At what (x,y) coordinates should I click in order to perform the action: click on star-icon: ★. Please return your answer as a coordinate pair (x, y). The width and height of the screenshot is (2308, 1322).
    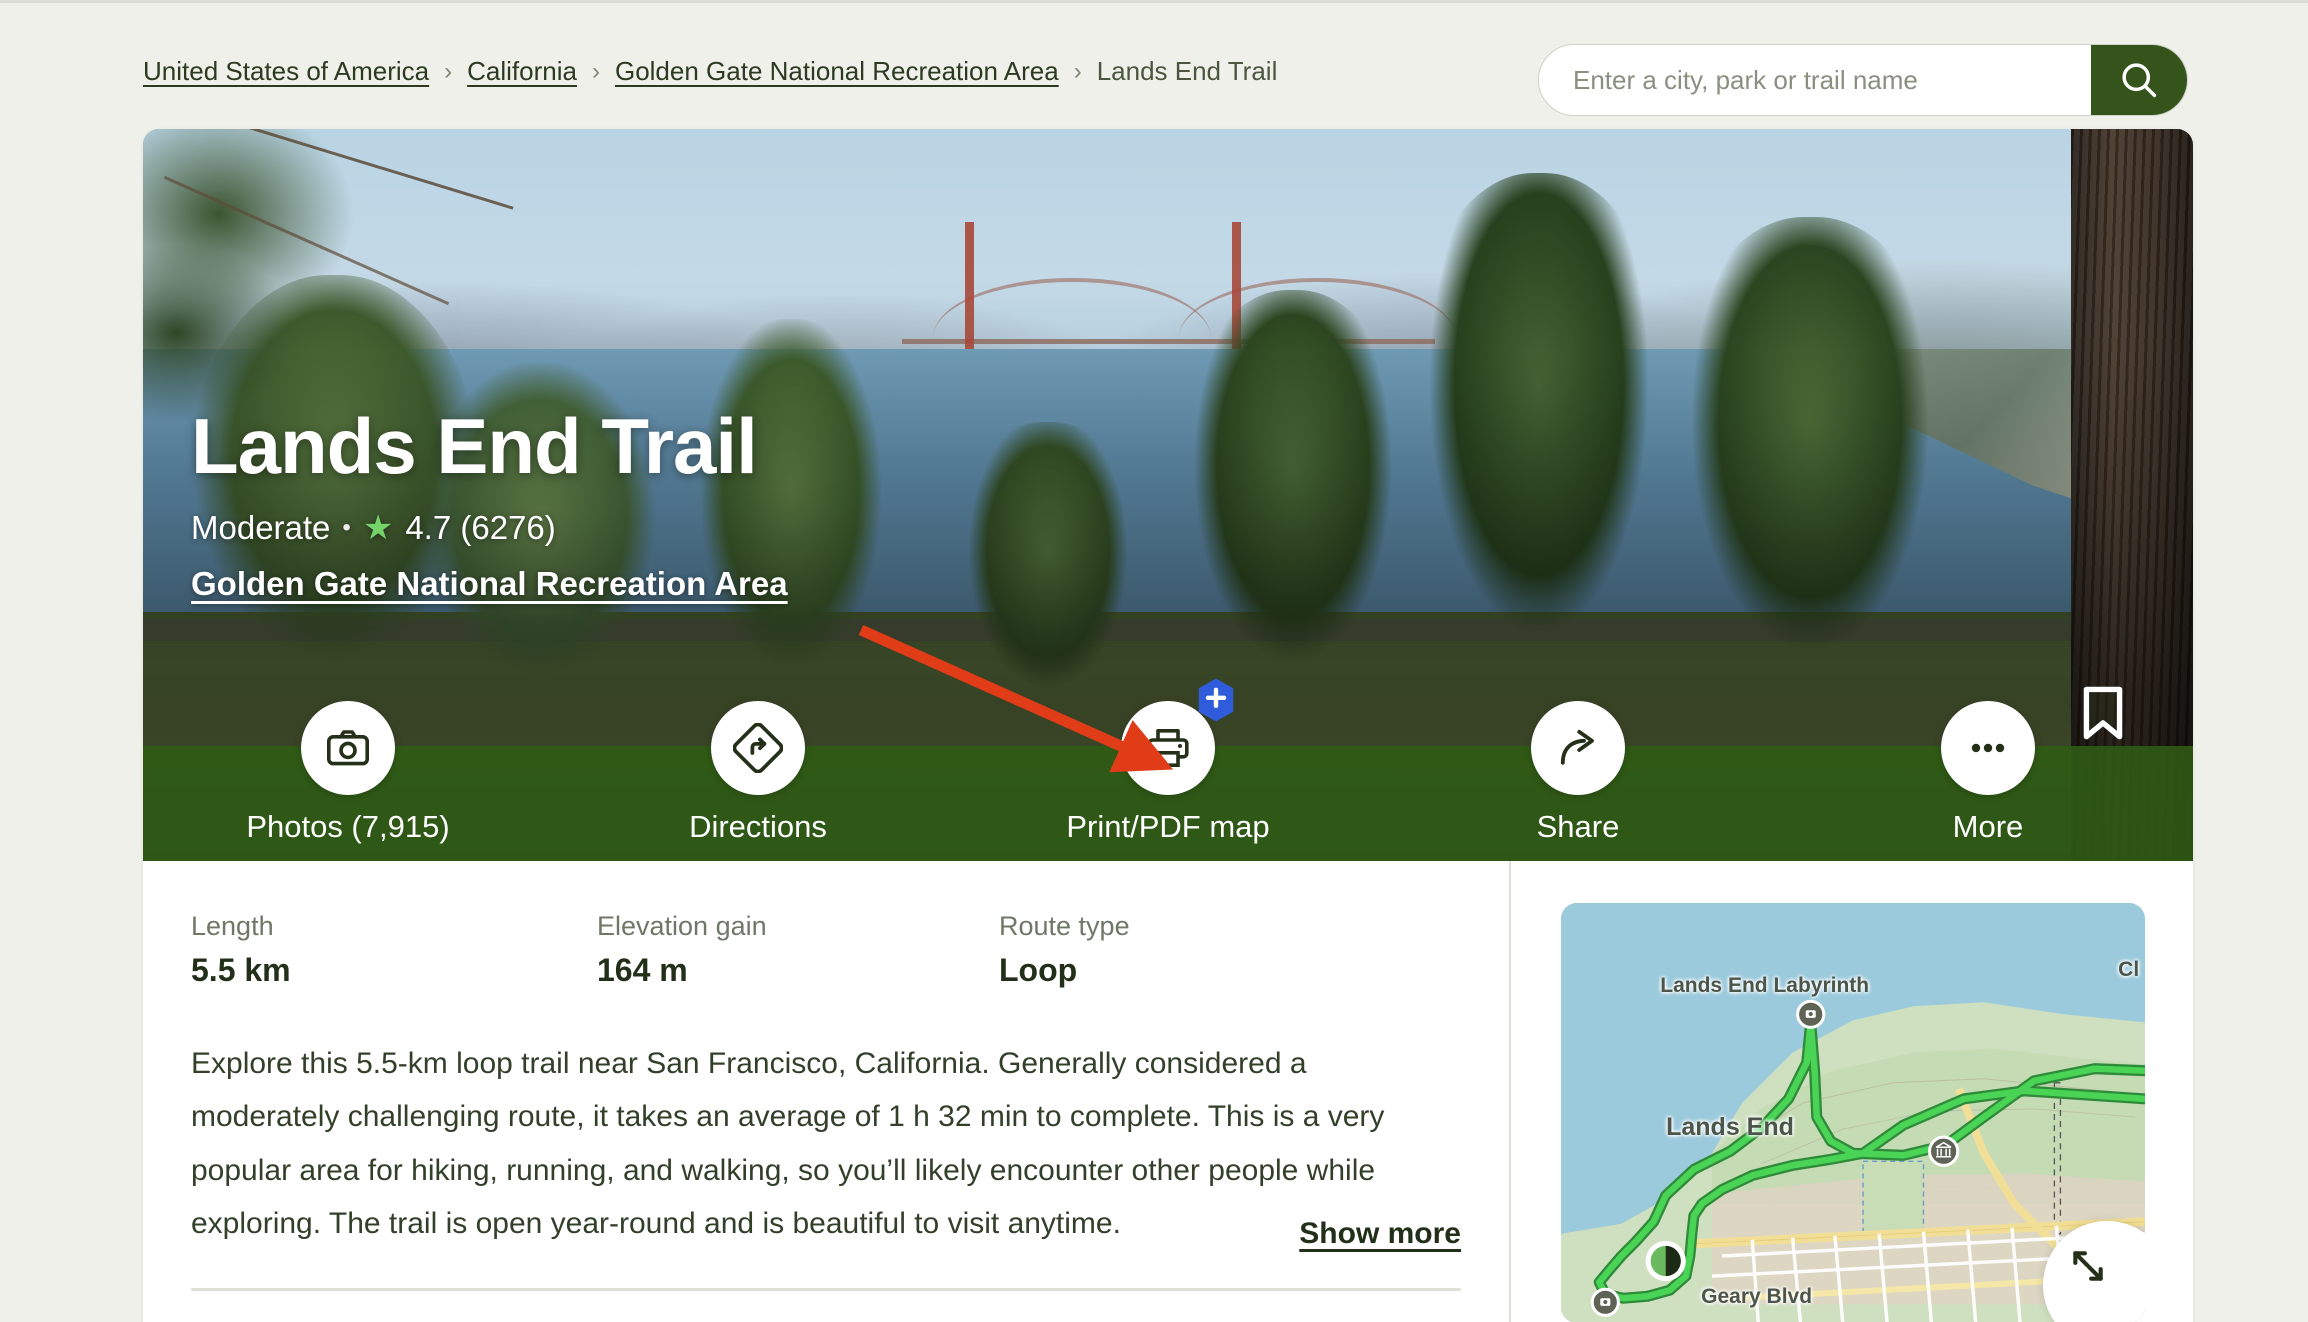
    Looking at the image, I should click on (378, 528).